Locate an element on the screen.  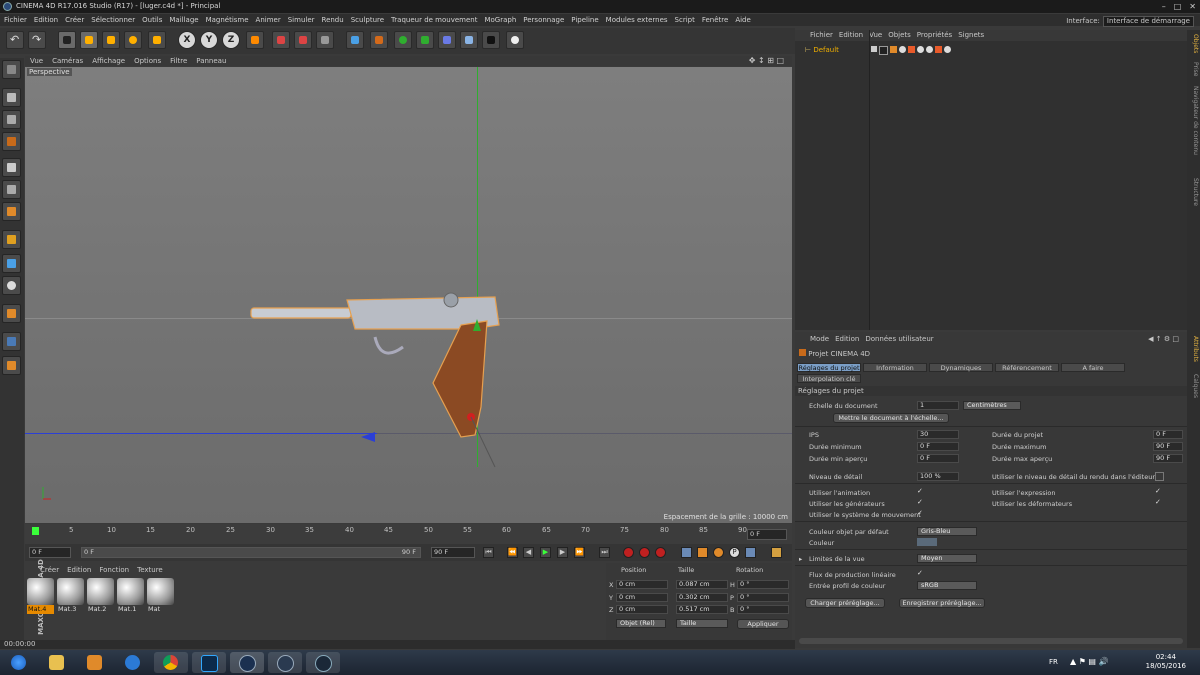
array-button is located at coordinates (425, 40).